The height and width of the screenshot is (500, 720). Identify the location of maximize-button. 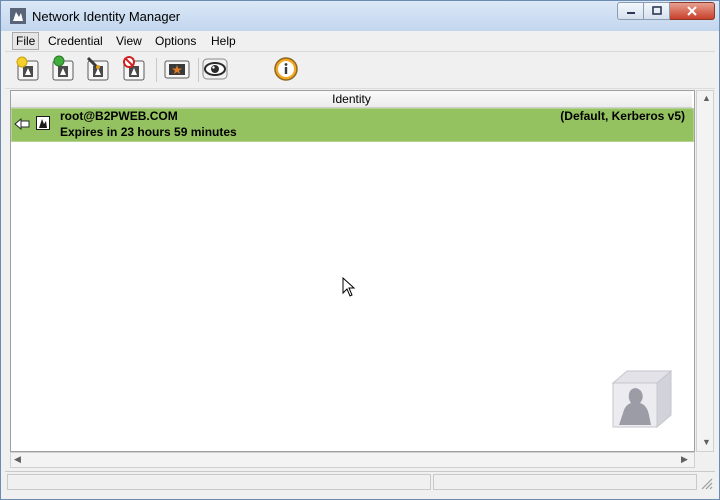
(657, 11).